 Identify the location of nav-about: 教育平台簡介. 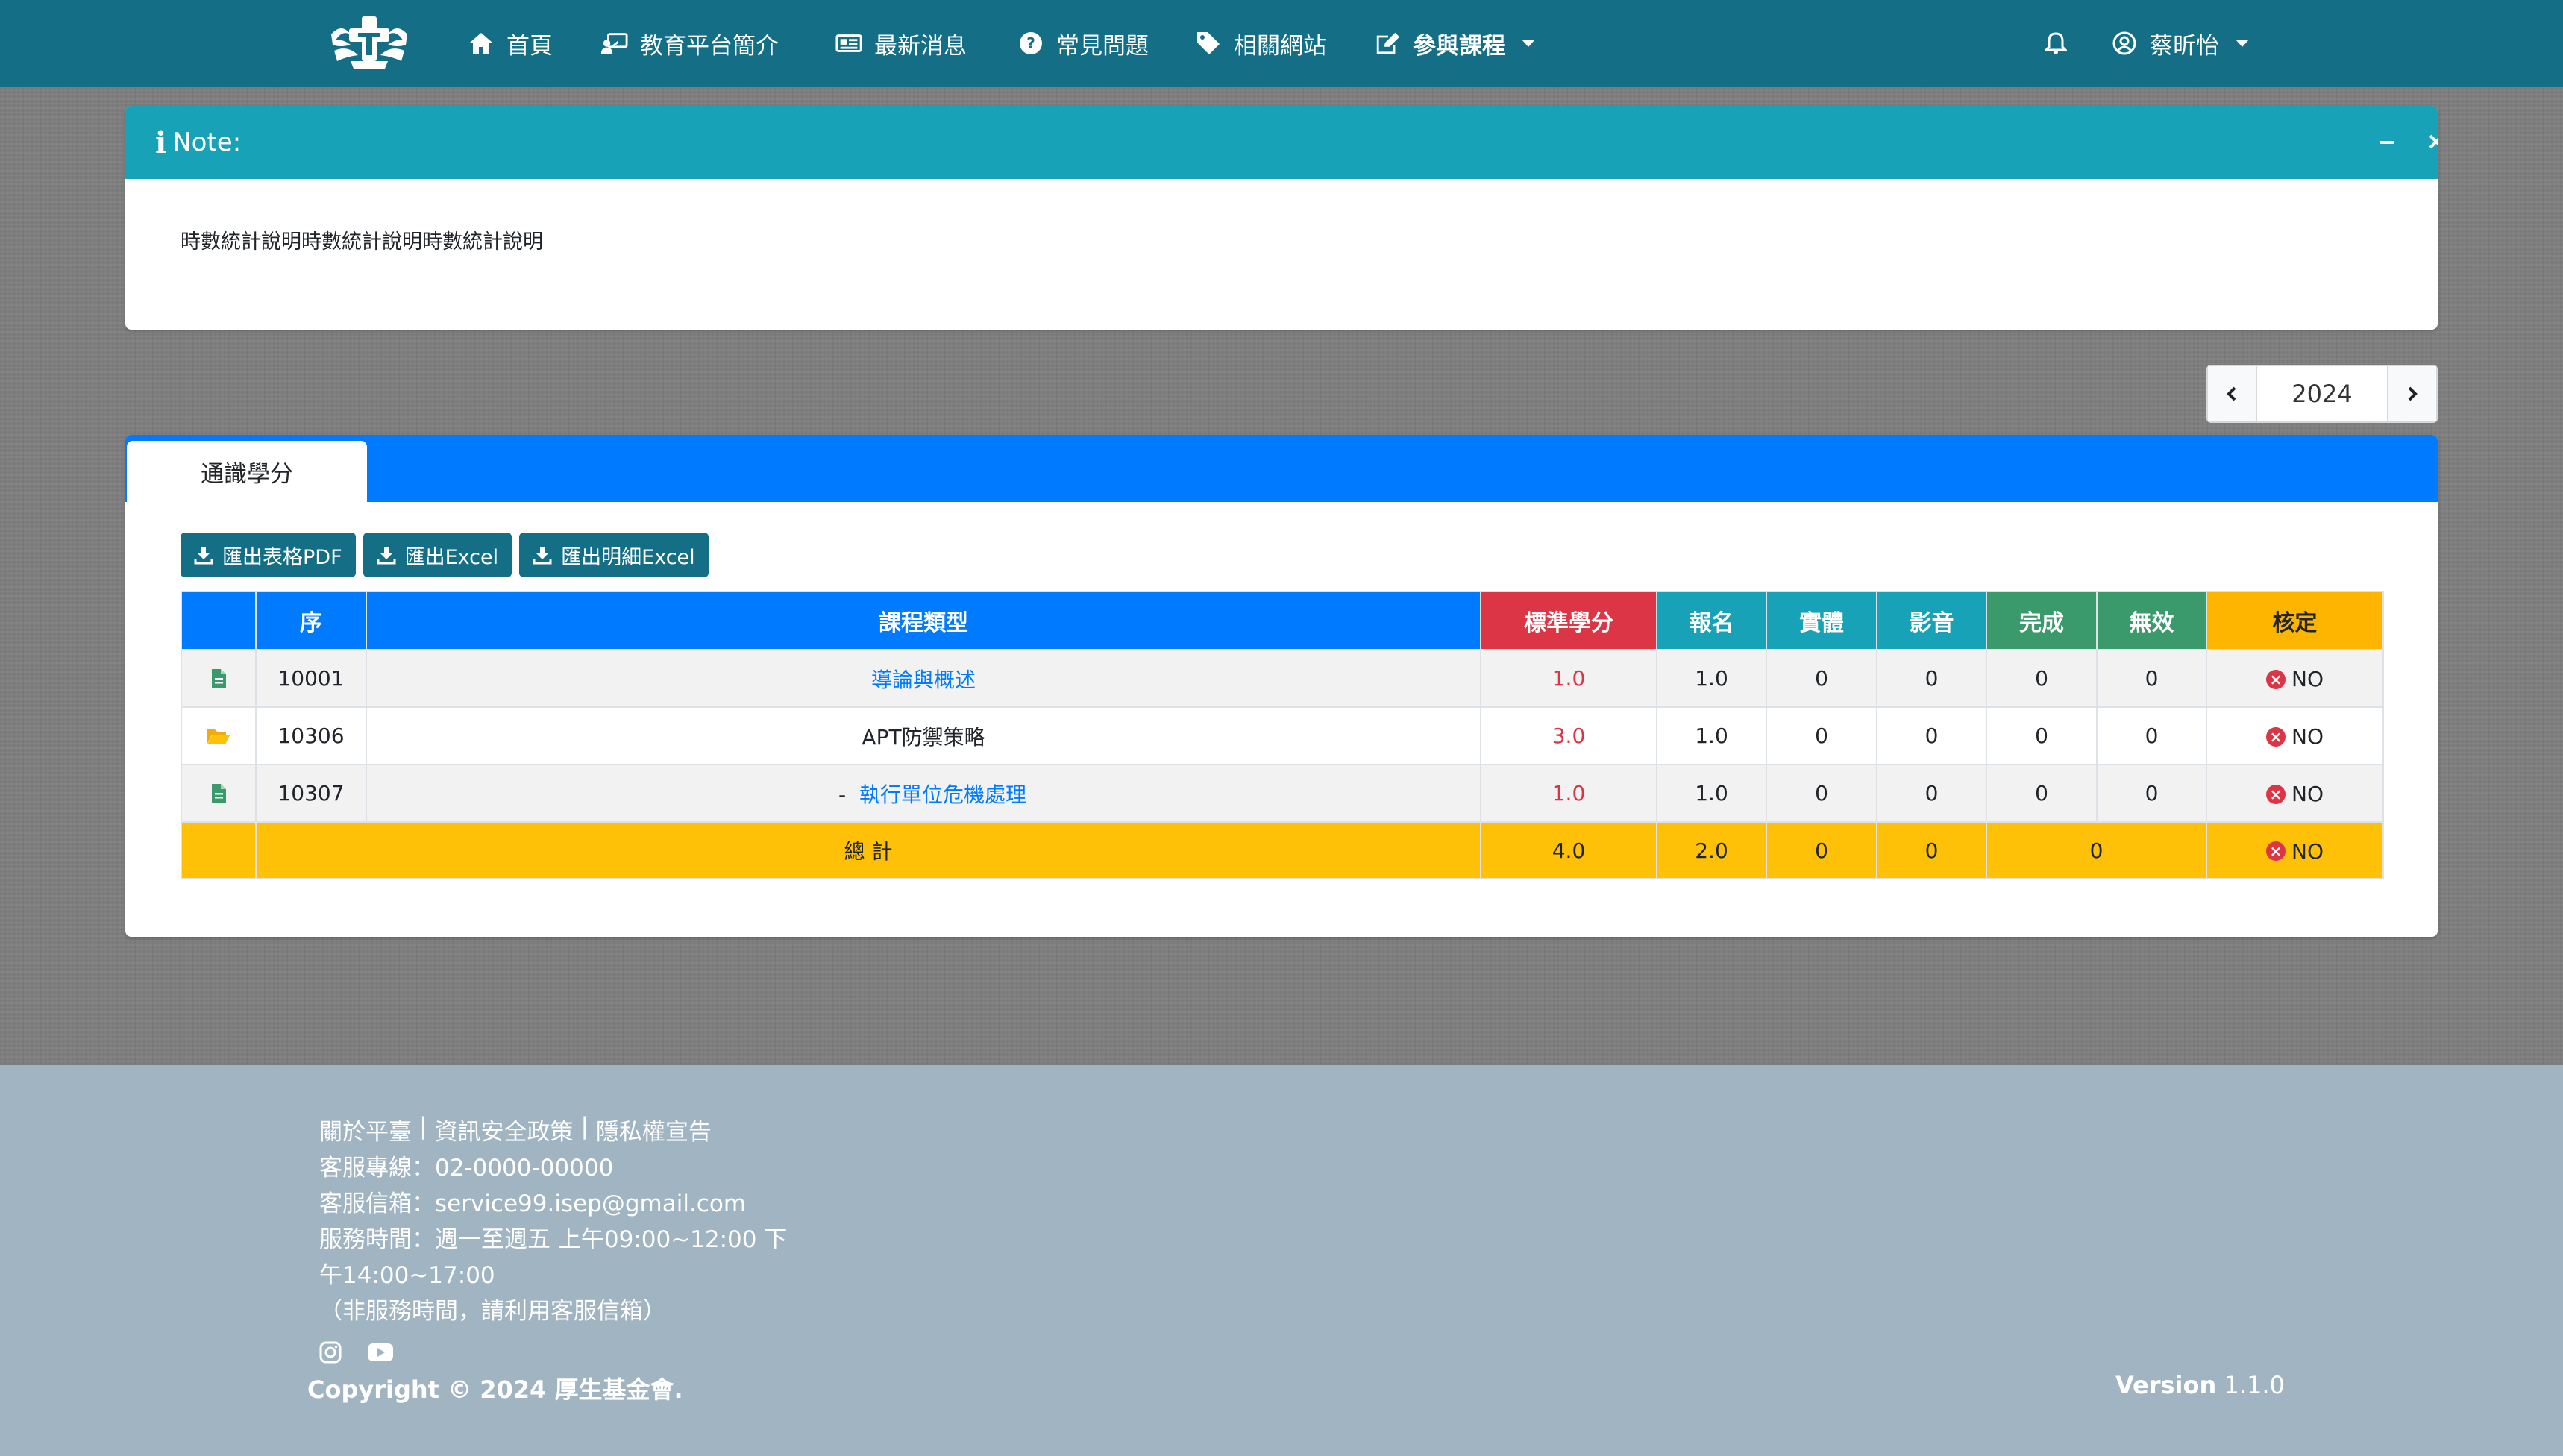
(690, 43).